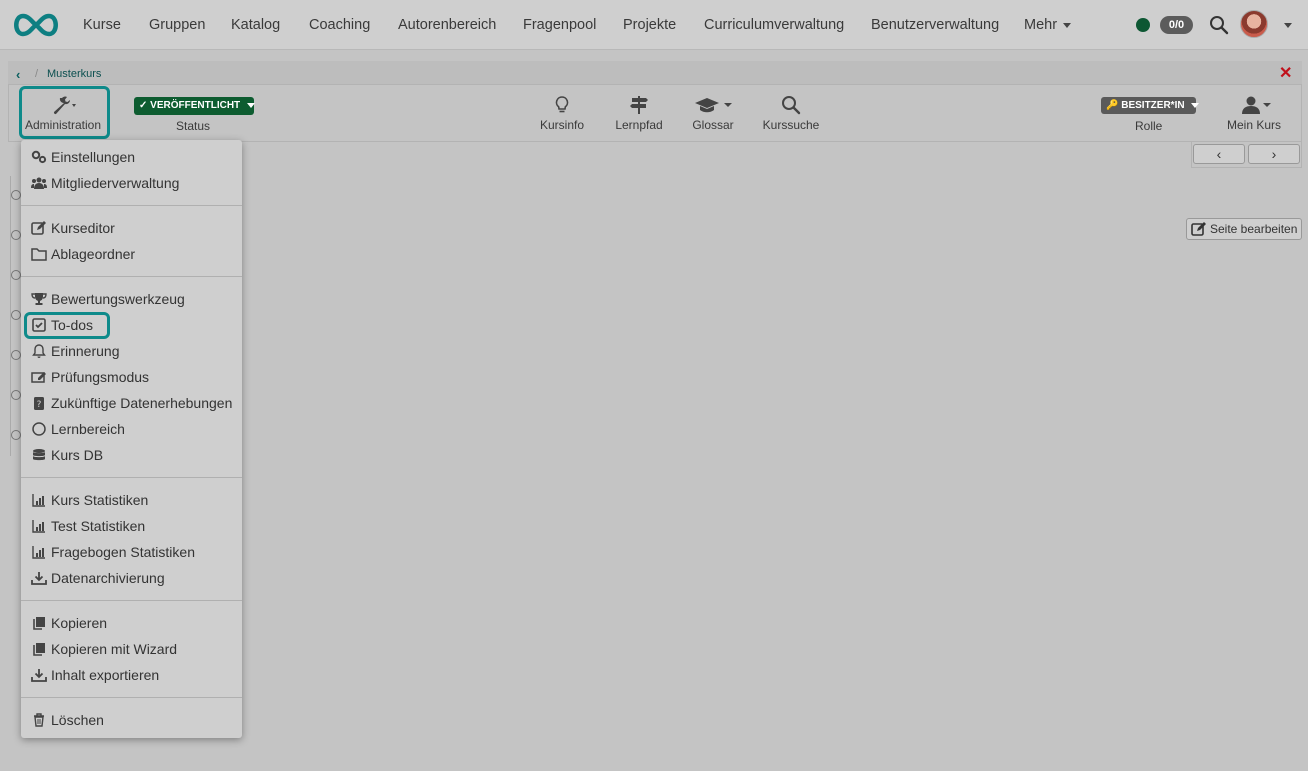 This screenshot has height=771, width=1308. I want to click on folder-icon, so click(39, 254).